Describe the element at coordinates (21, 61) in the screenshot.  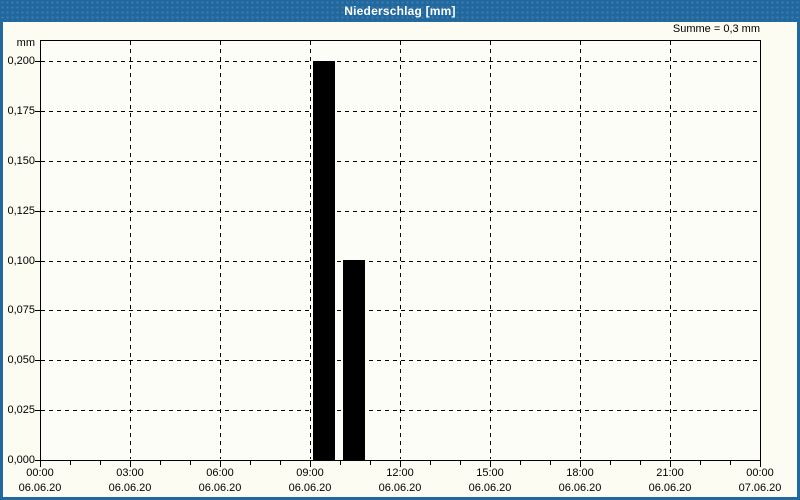
I see `y-tick-label: 0,200` at that location.